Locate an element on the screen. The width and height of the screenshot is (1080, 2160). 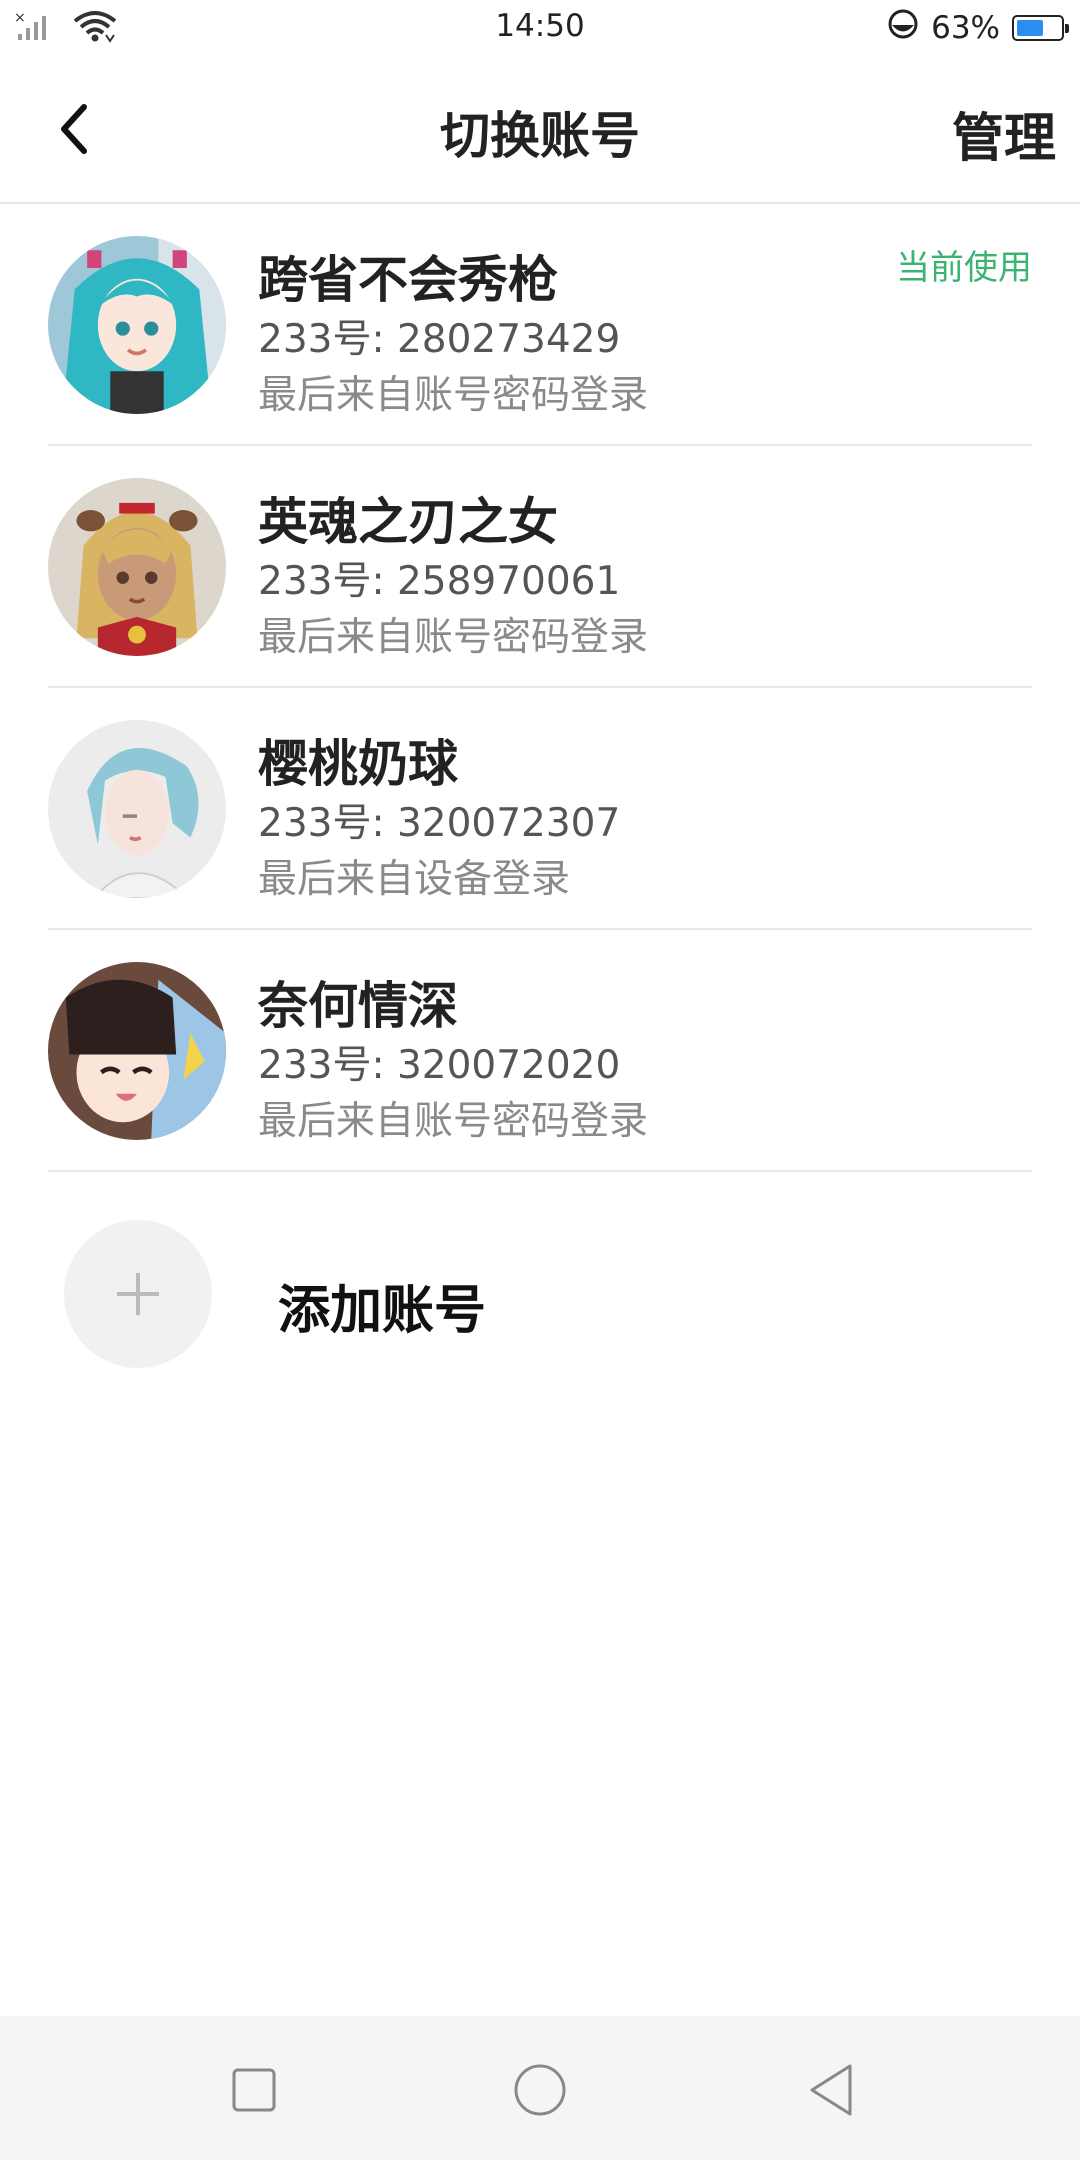
divider is located at coordinates (540, 1171).